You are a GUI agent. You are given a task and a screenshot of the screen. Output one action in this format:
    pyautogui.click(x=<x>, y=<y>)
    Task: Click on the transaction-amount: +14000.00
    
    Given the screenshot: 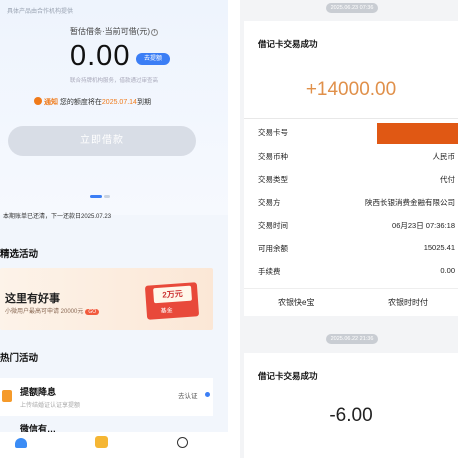 What is the action you would take?
    pyautogui.click(x=351, y=89)
    